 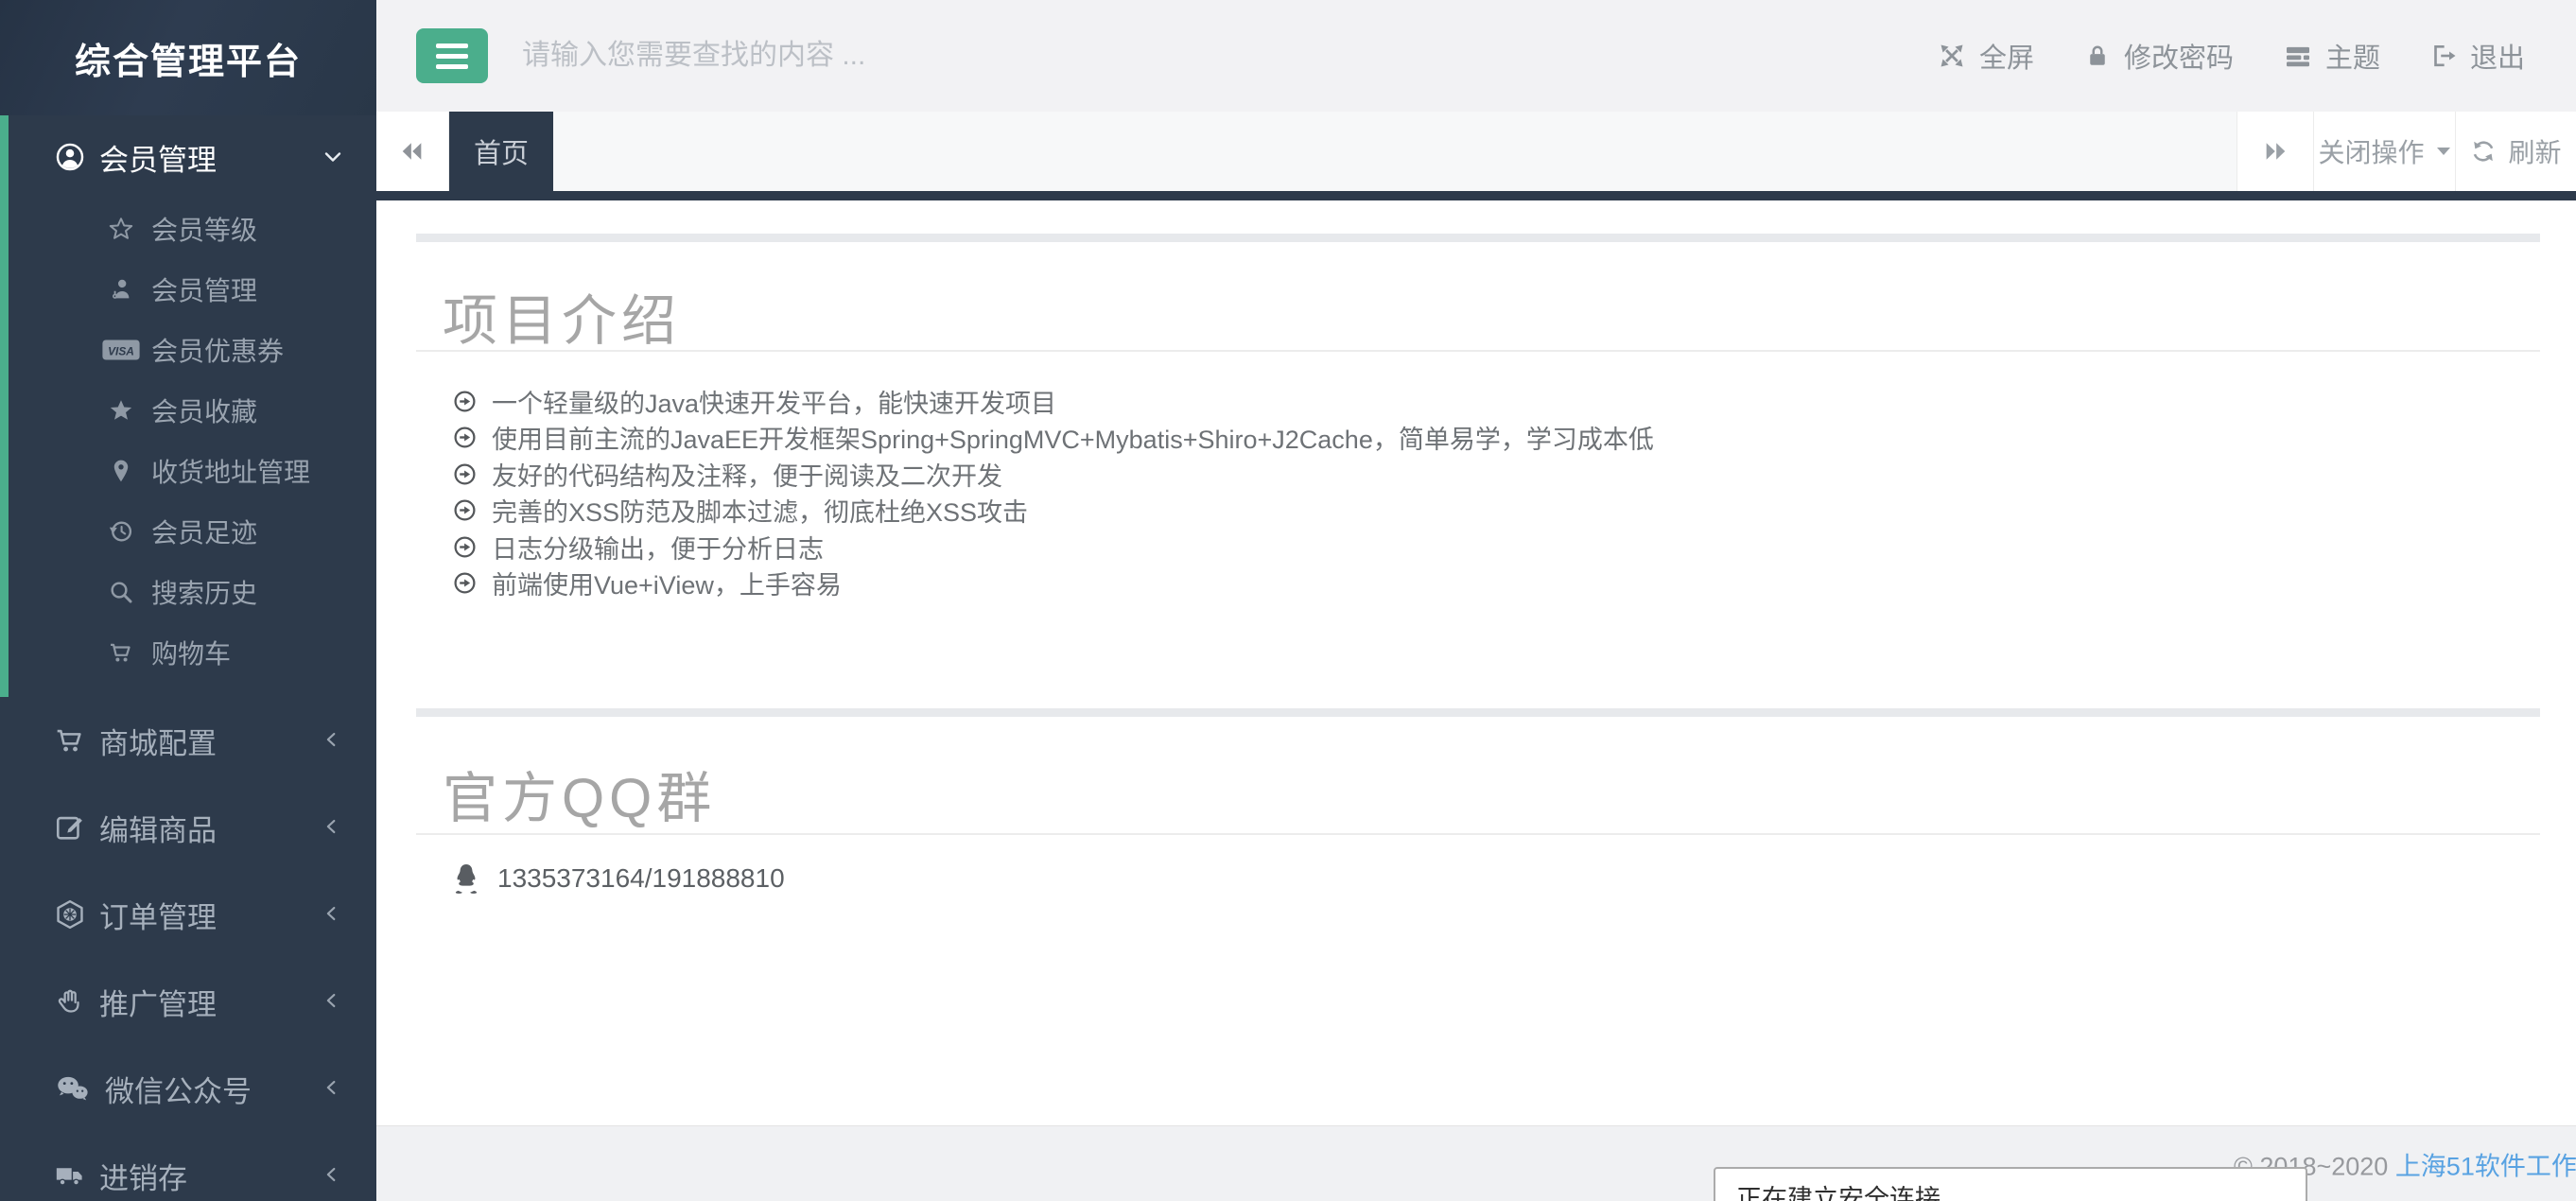 I want to click on lock-icon, so click(x=2097, y=56).